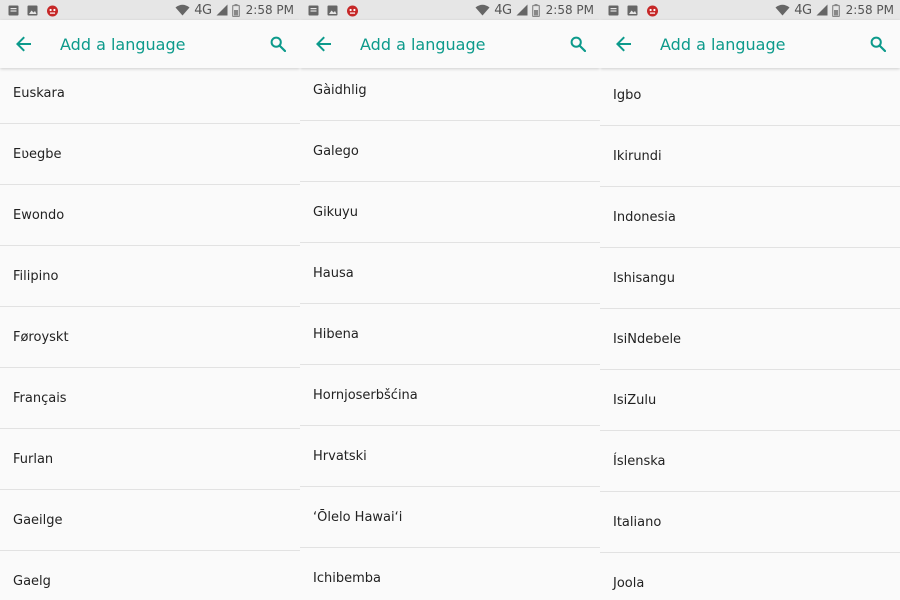  Describe the element at coordinates (450, 517) in the screenshot. I see `list-item: ʻŌlelo Hawaiʻi` at that location.